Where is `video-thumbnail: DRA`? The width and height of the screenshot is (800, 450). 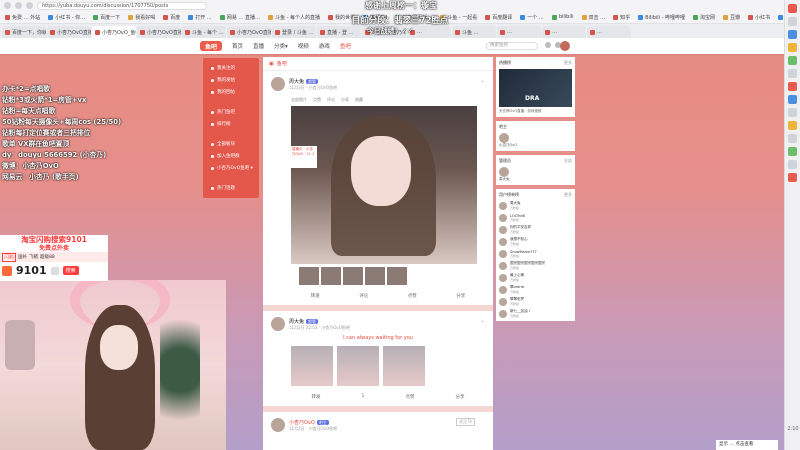
video-thumbnail: DRA is located at coordinates (535, 88).